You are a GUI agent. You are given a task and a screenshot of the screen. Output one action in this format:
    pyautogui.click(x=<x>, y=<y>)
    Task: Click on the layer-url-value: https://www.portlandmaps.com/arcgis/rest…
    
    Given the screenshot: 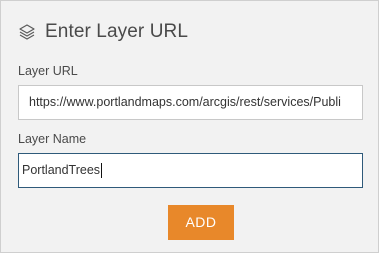 What is the action you would take?
    pyautogui.click(x=185, y=102)
    